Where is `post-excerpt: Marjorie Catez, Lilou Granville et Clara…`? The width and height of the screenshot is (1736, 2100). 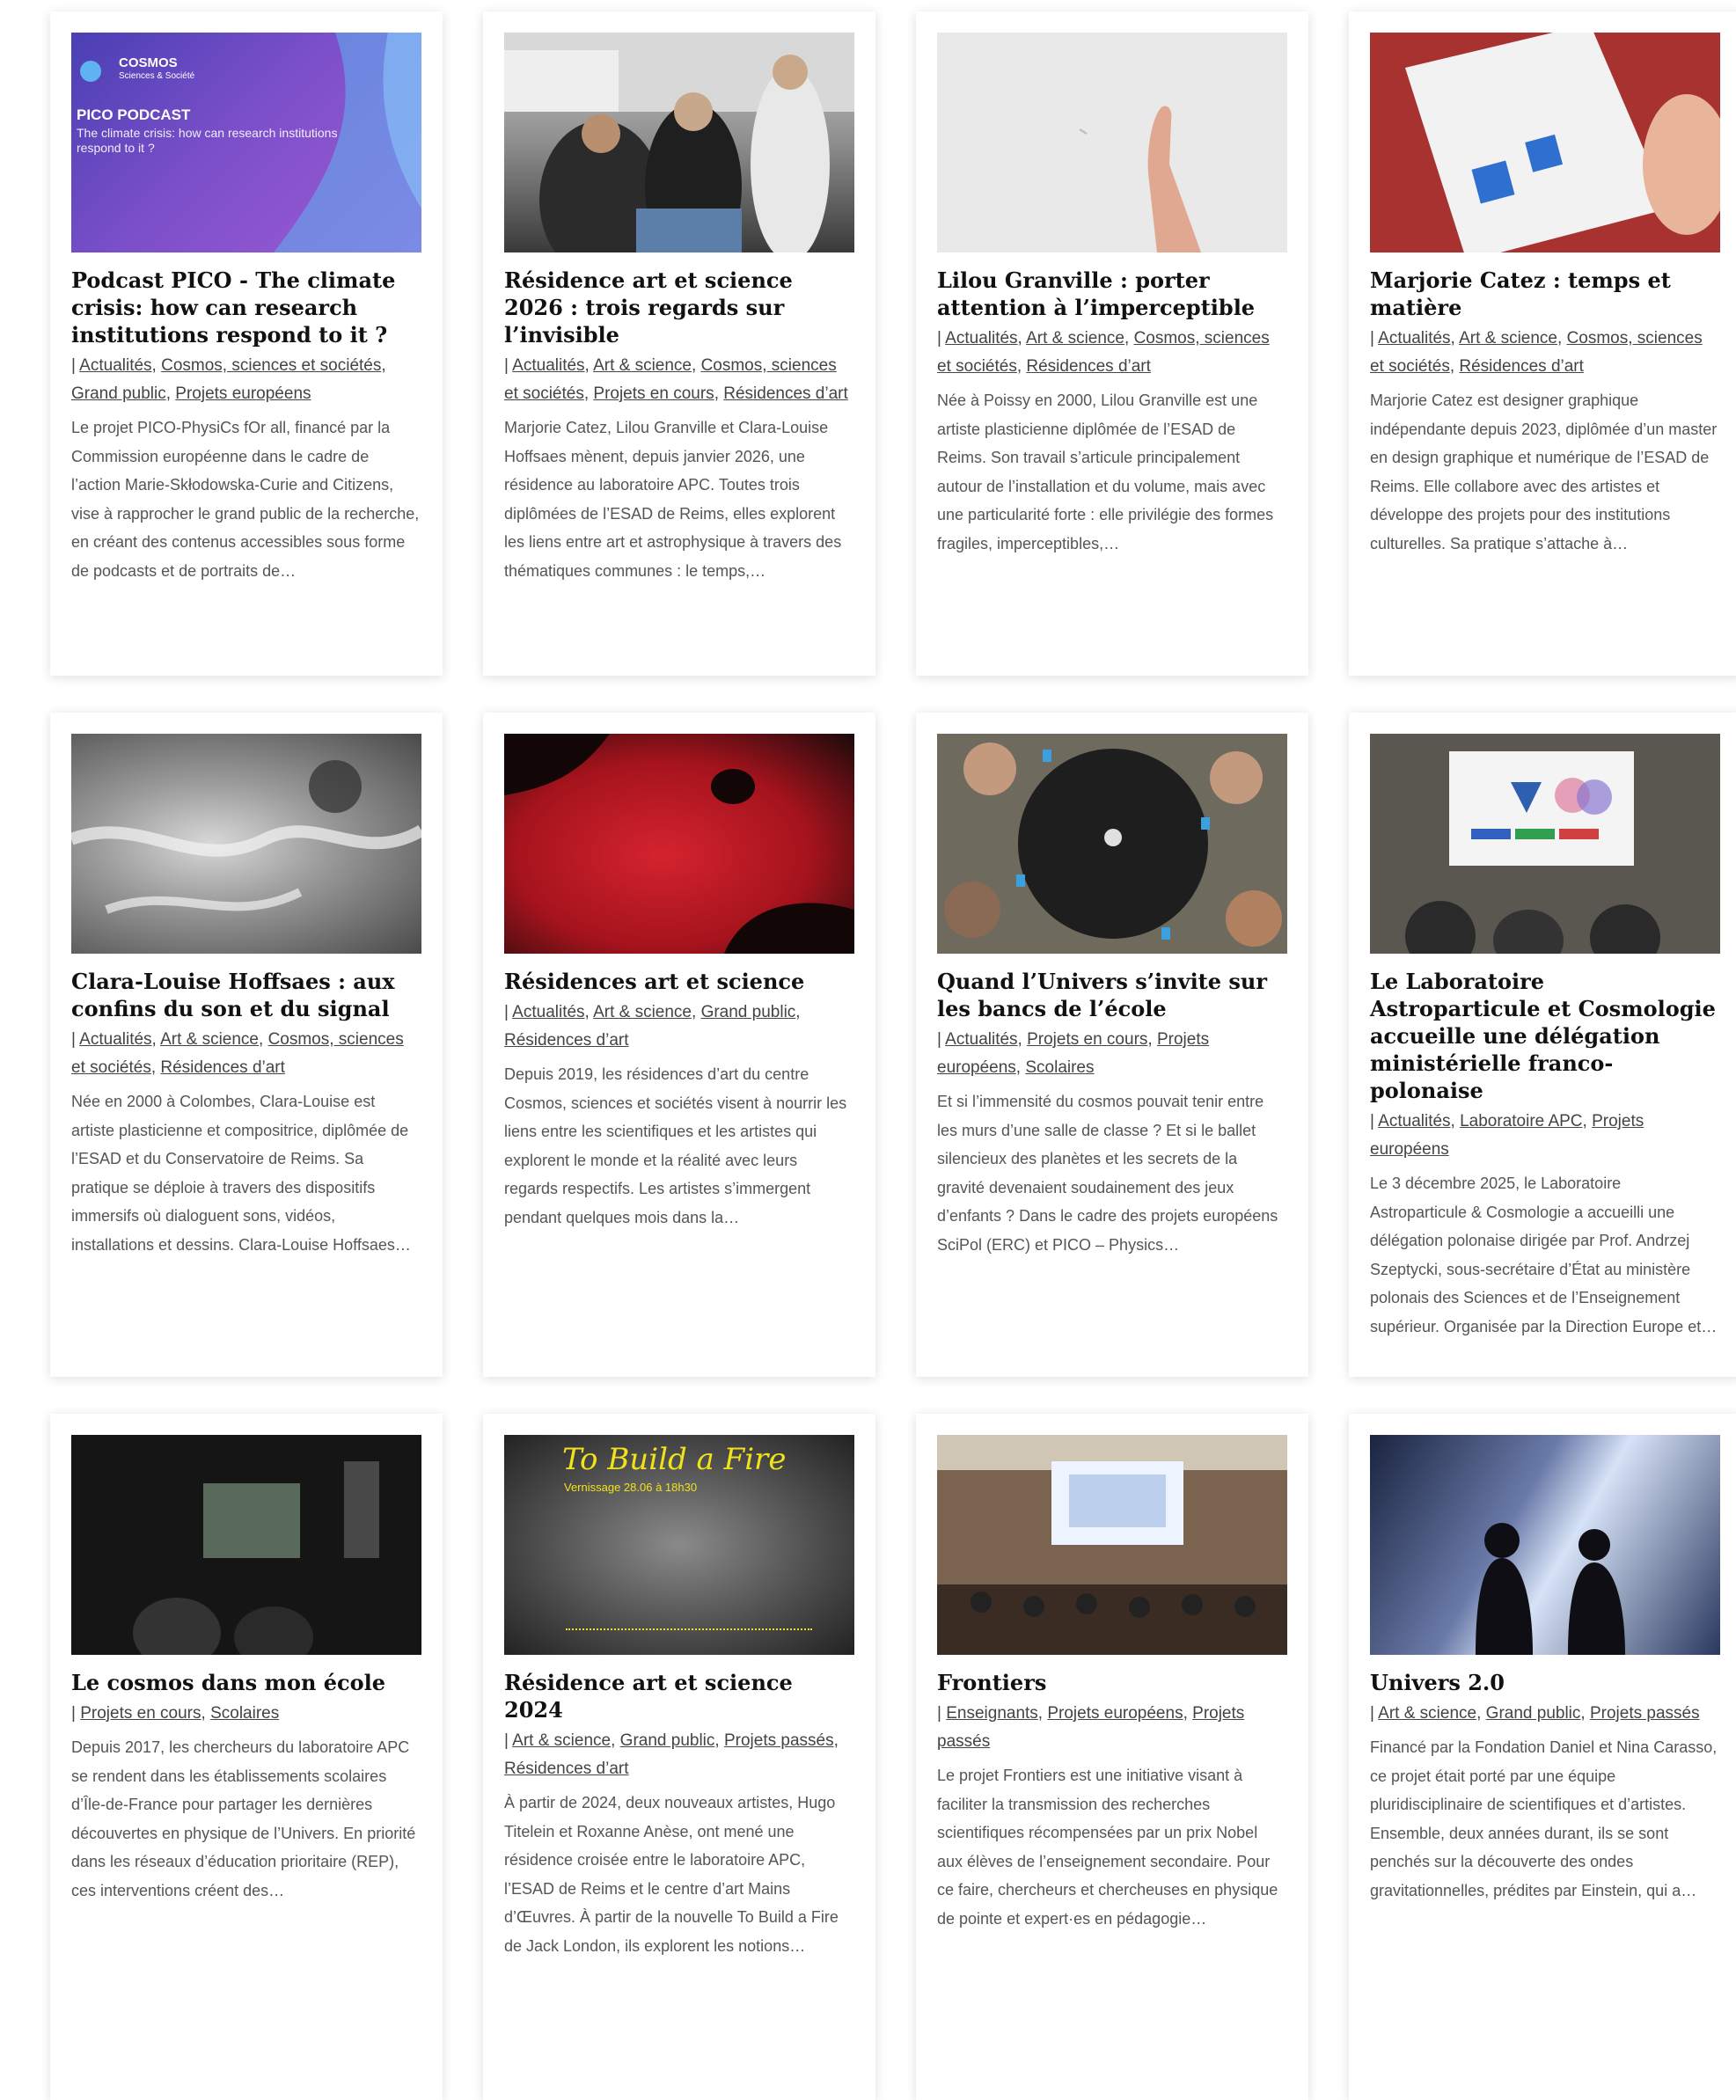
post-excerpt: Marjorie Catez, Lilou Granville et Clara… is located at coordinates (673, 499).